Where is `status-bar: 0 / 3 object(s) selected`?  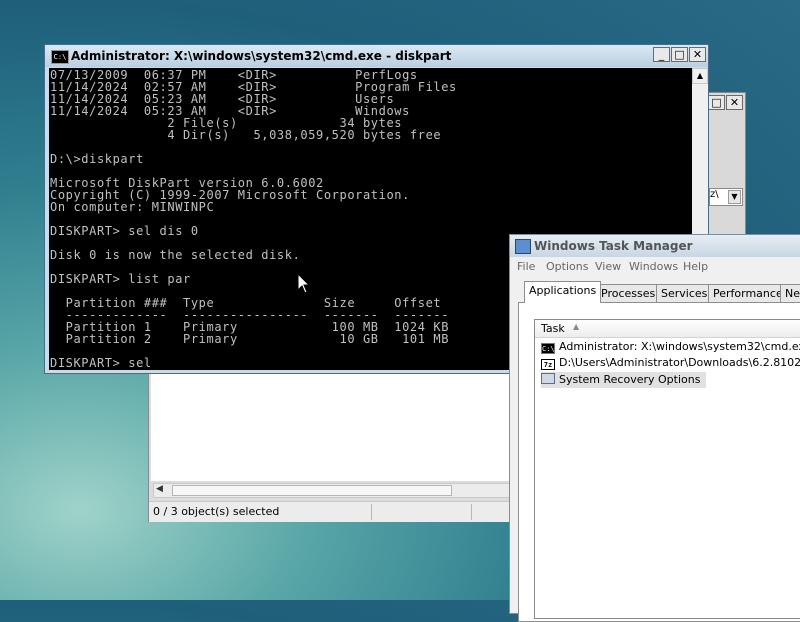 status-bar: 0 / 3 object(s) selected is located at coordinates (342, 511).